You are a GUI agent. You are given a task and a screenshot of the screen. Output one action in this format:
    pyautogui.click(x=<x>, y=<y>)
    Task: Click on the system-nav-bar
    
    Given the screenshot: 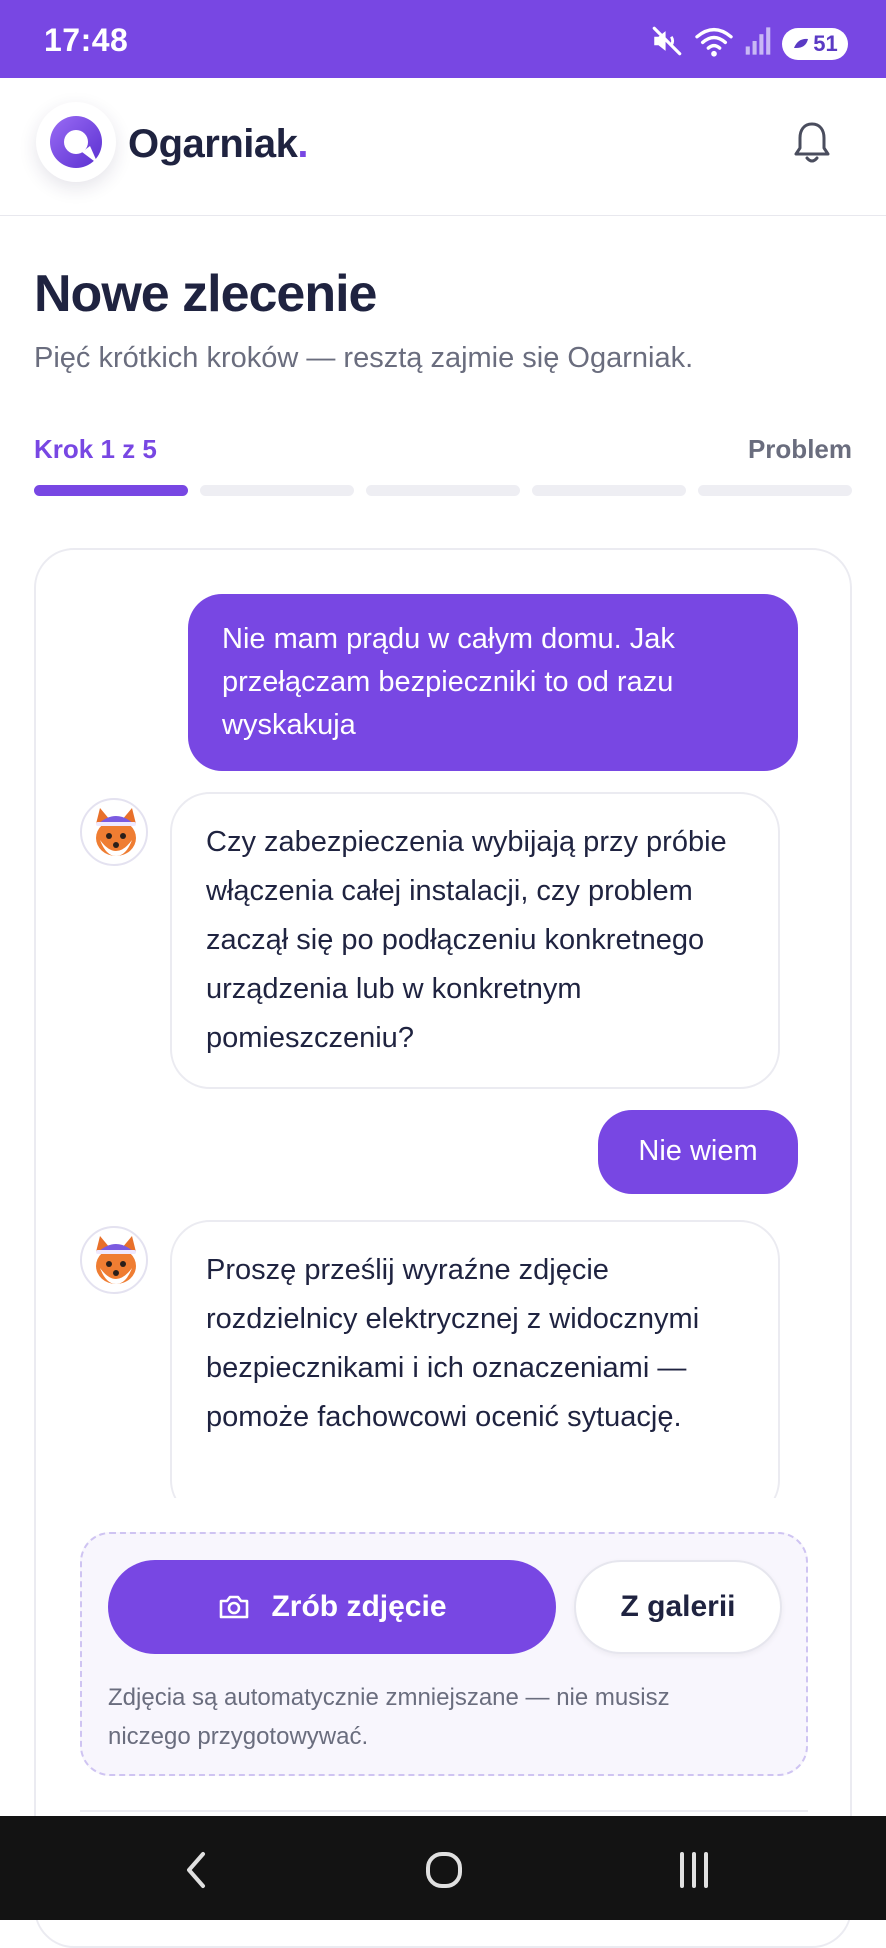 What is the action you would take?
    pyautogui.click(x=443, y=1868)
    